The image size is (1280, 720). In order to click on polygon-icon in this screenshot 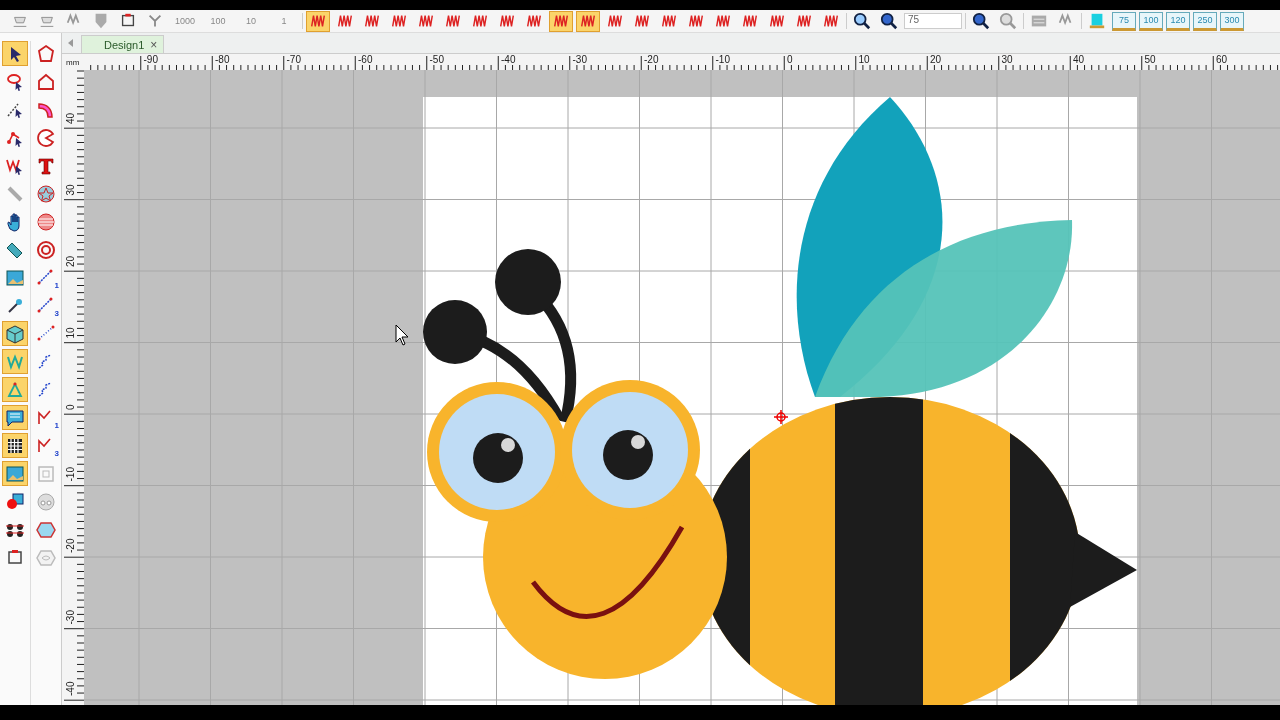, I will do `click(46, 53)`.